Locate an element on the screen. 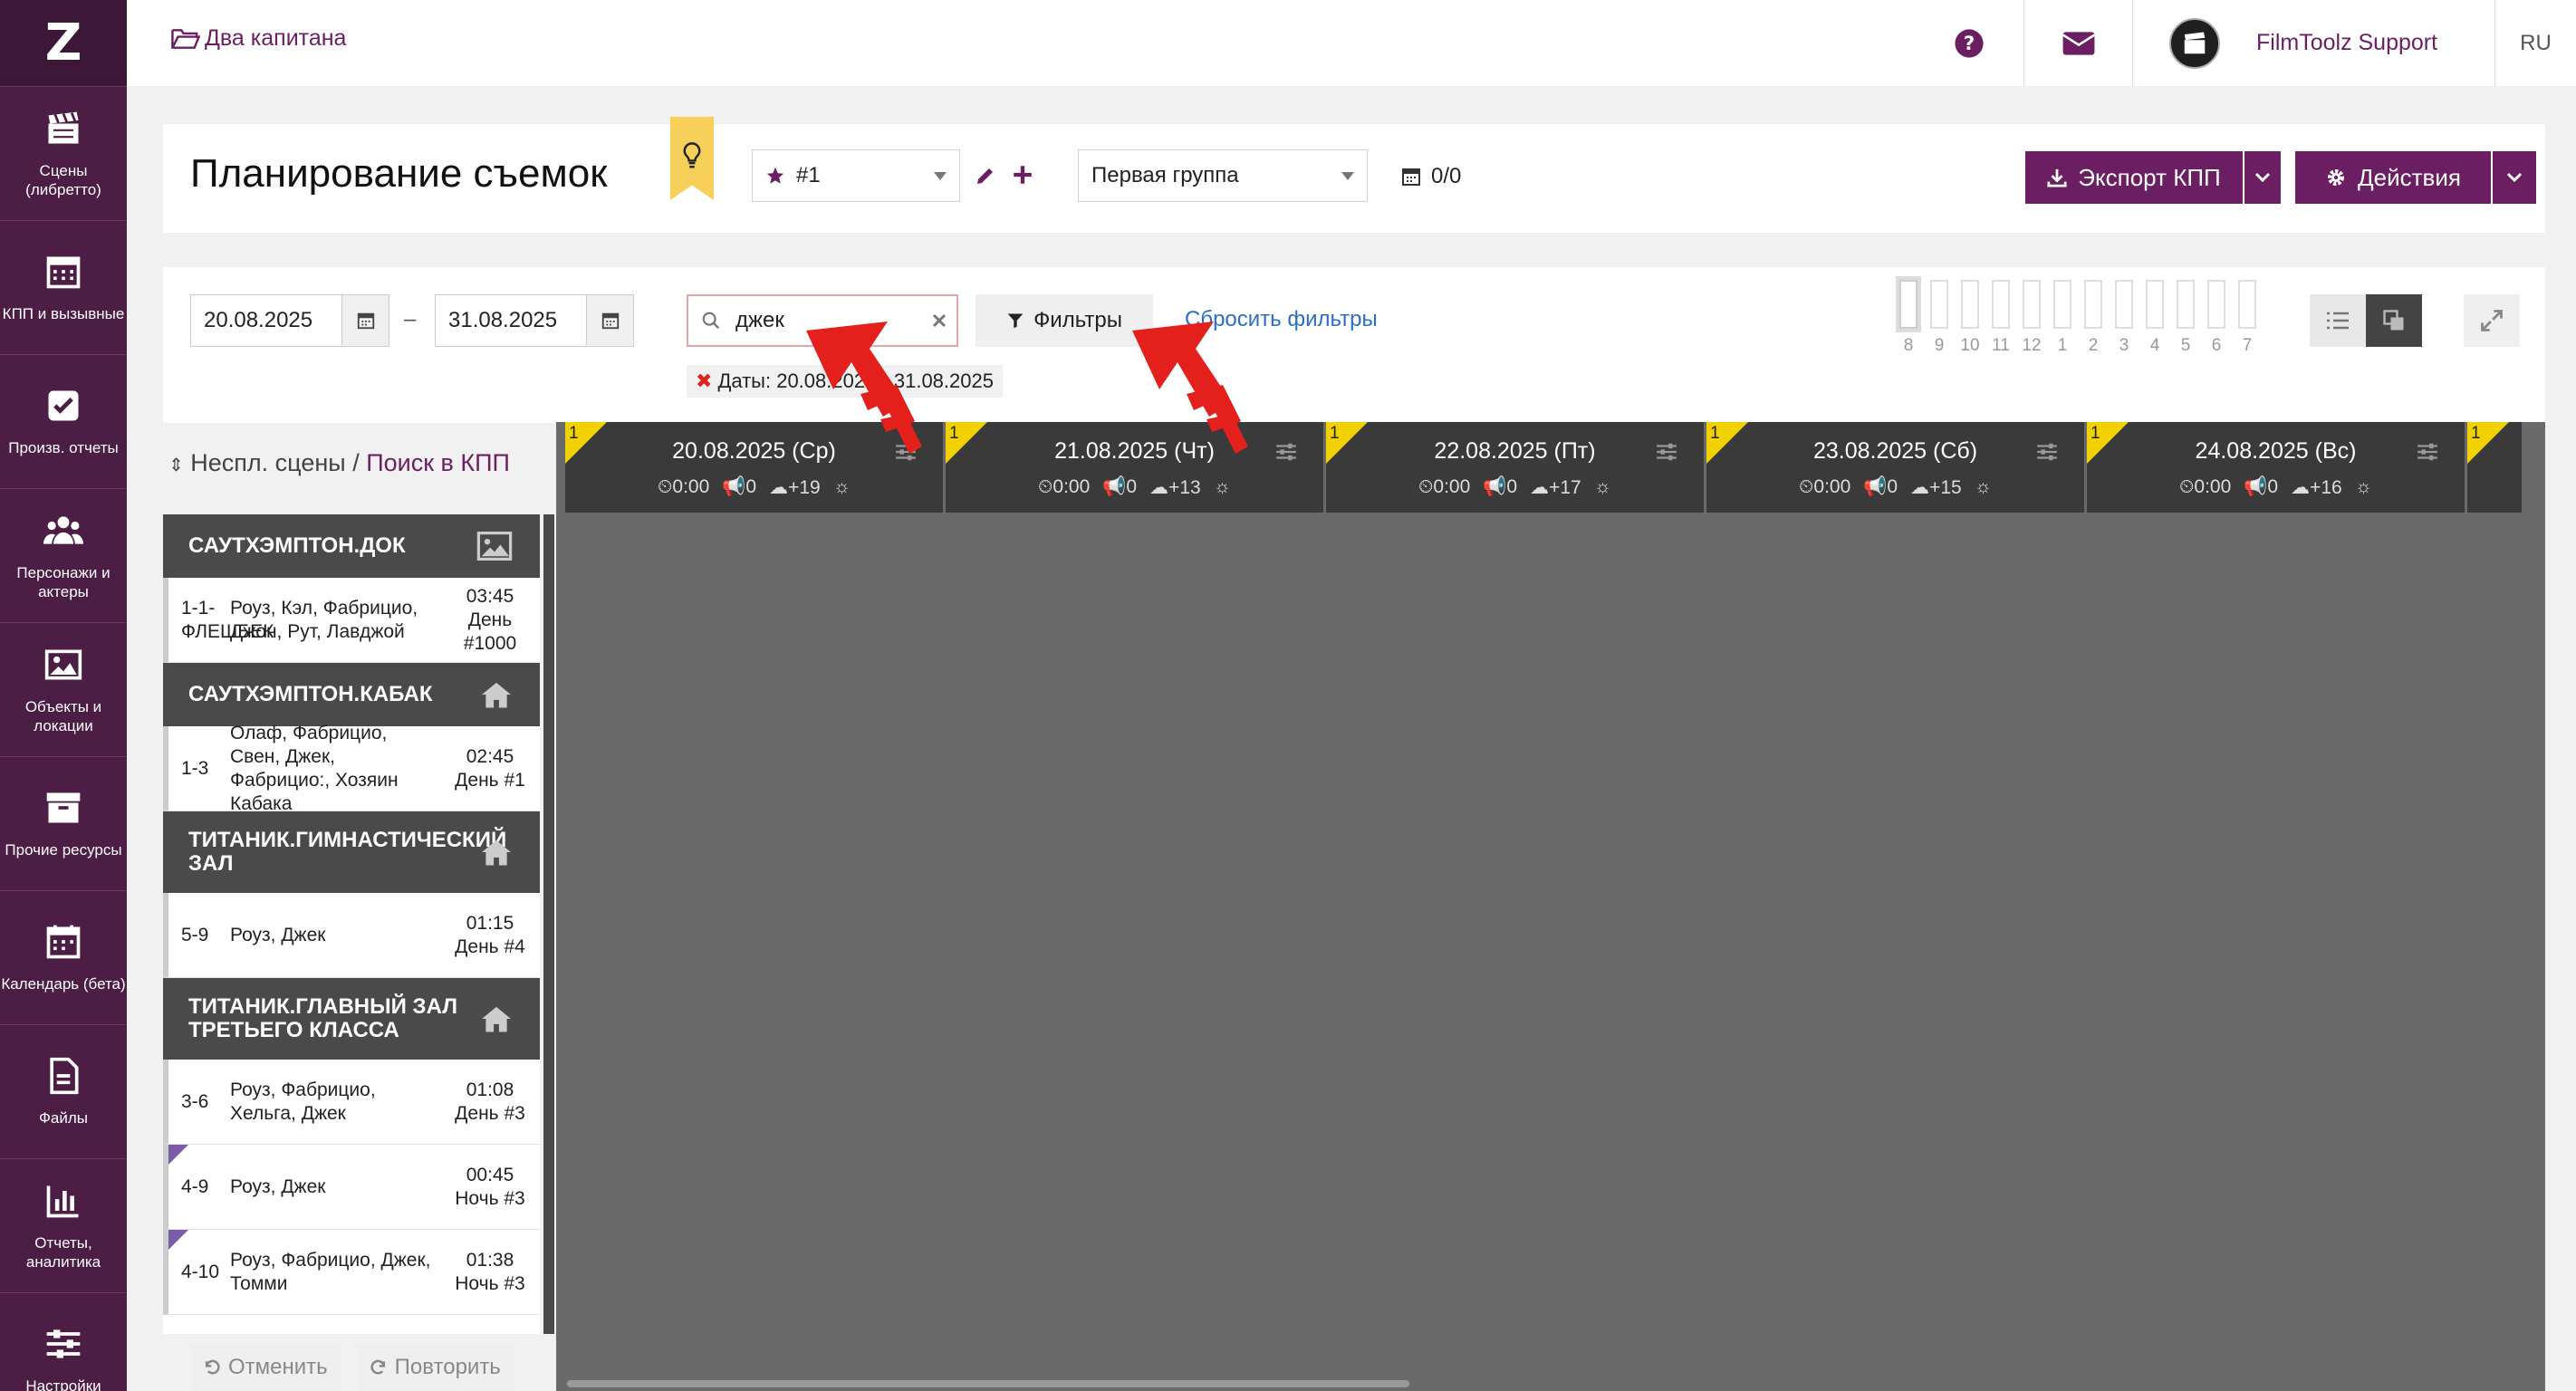  day-slot: 3 is located at coordinates (2124, 318).